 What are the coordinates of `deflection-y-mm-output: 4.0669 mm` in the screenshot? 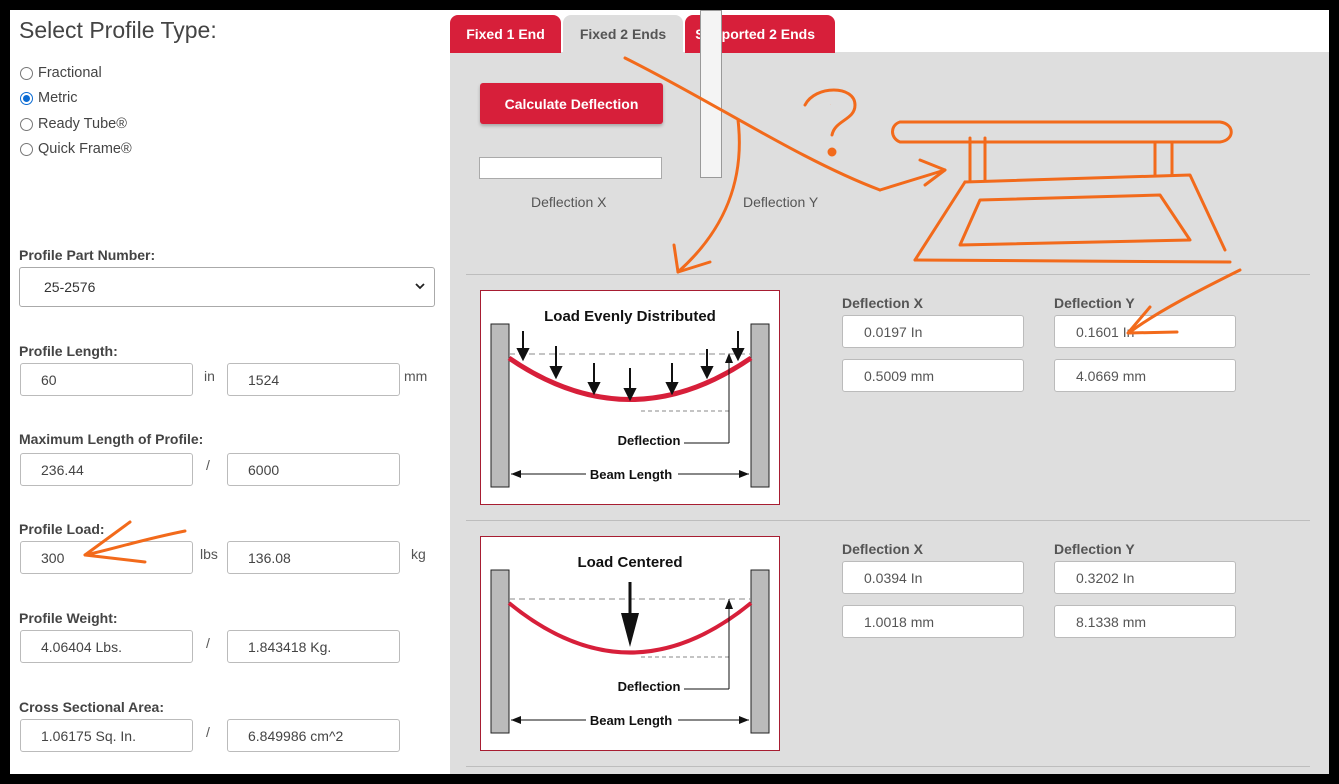 It's located at (1145, 375).